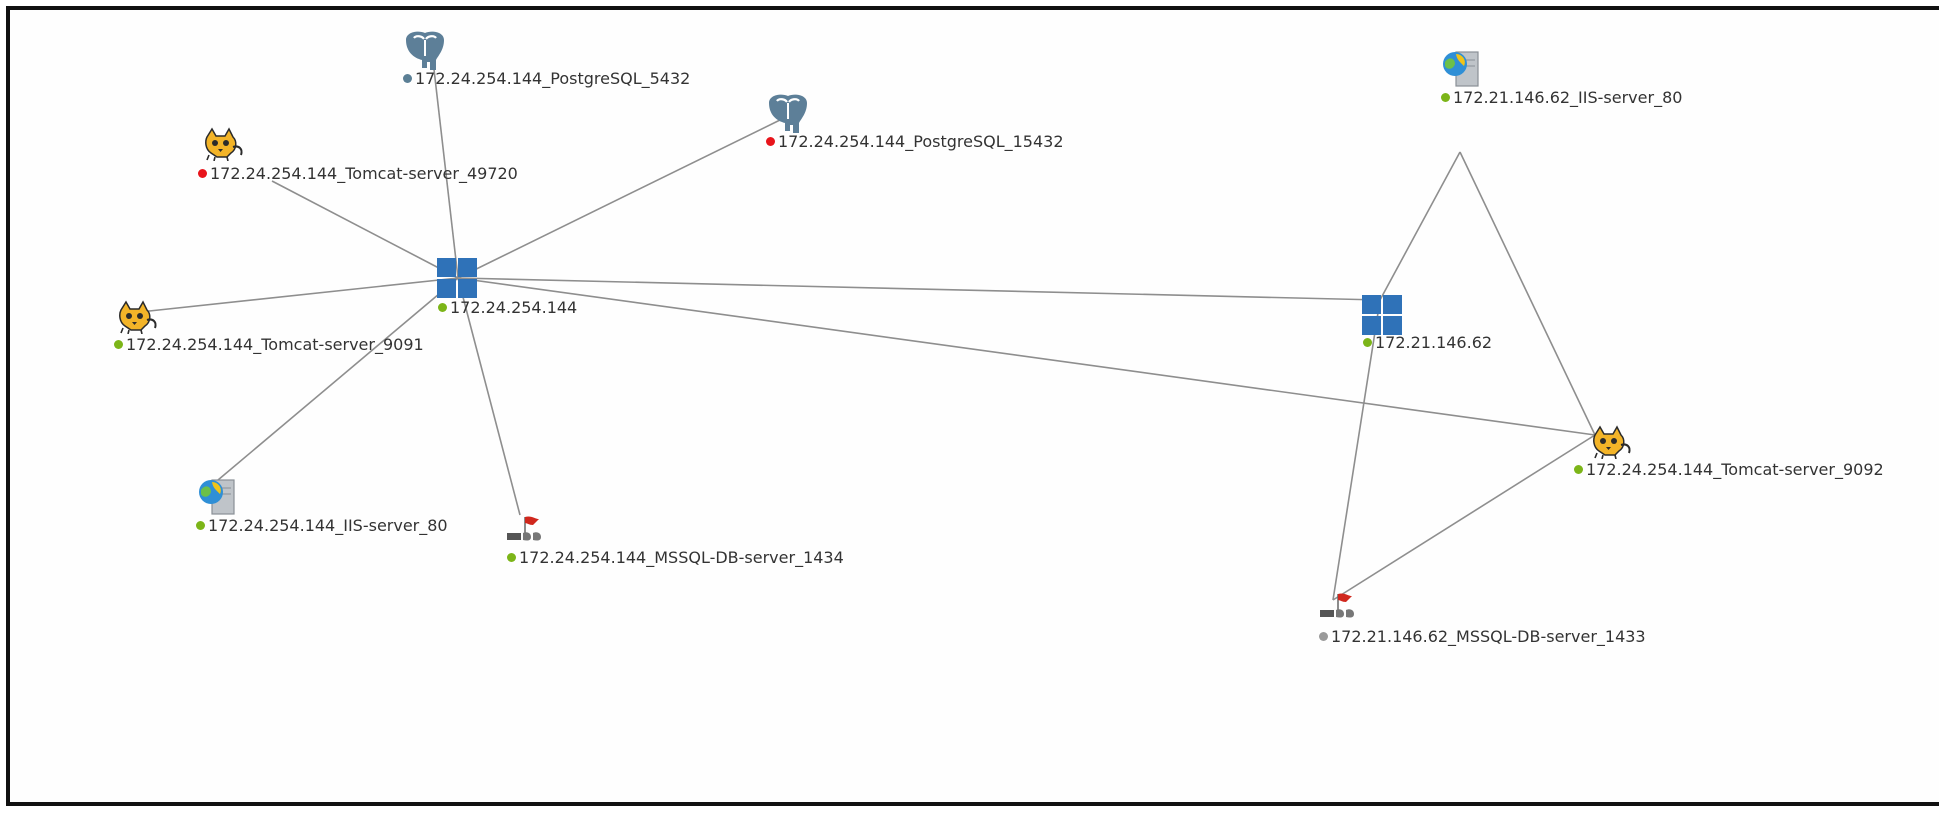  Describe the element at coordinates (507, 308) in the screenshot. I see `node-label: 172.24.254.144` at that location.